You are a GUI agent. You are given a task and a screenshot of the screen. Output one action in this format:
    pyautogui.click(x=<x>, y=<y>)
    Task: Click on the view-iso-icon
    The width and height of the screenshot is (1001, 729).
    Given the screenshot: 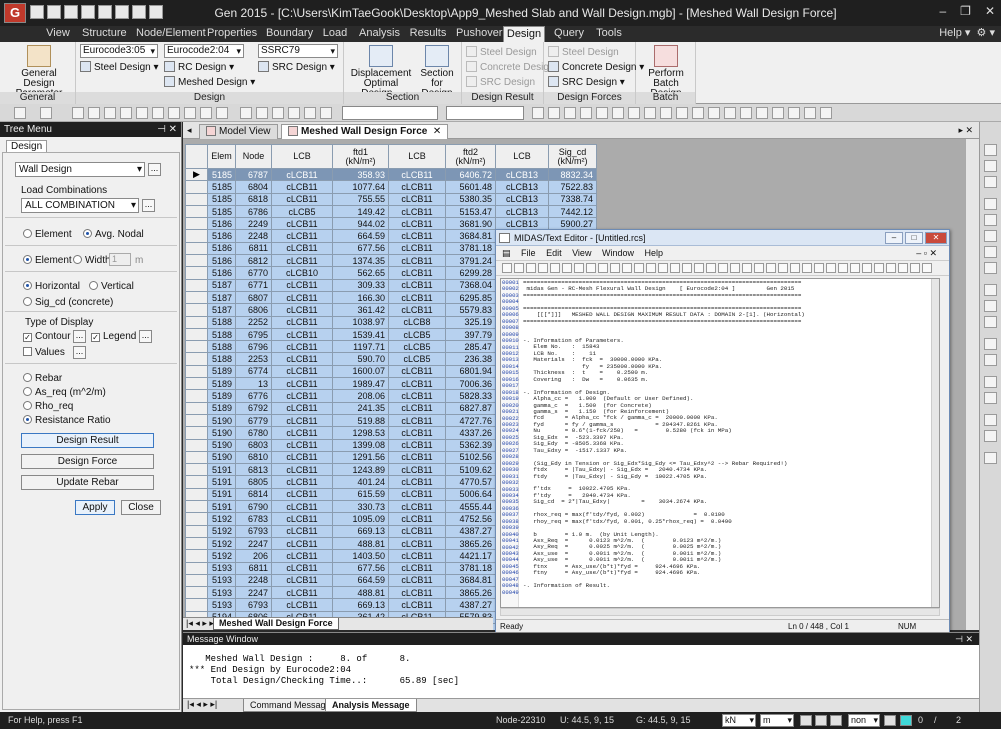 What is the action you would take?
    pyautogui.click(x=570, y=113)
    